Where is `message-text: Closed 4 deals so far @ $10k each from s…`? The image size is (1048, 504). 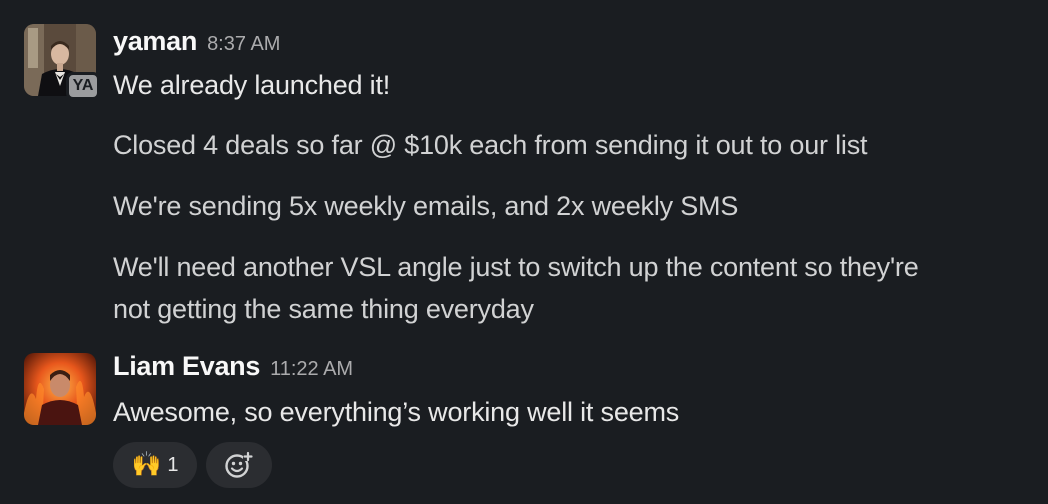
message-text: Closed 4 deals so far @ $10k each from s… is located at coordinates (490, 145).